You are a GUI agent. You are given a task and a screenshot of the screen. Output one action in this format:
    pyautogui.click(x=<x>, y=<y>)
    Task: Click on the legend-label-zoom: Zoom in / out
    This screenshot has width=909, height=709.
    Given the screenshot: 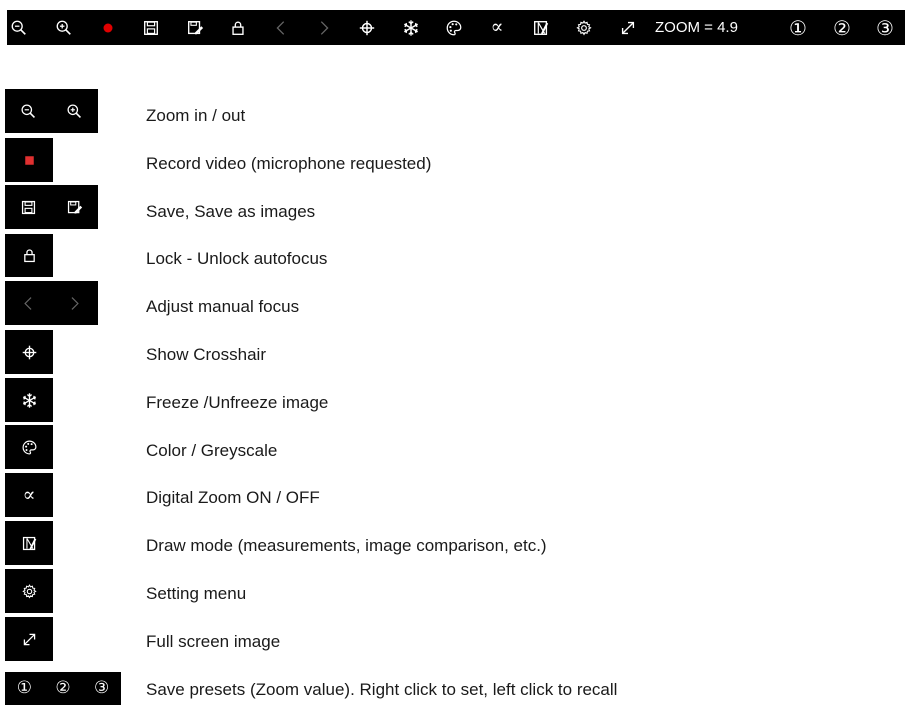 What is the action you would take?
    pyautogui.click(x=196, y=115)
    